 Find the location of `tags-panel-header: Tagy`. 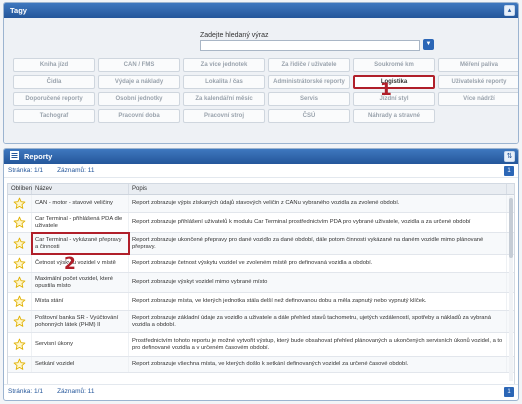

tags-panel-header: Tagy is located at coordinates (261, 10).